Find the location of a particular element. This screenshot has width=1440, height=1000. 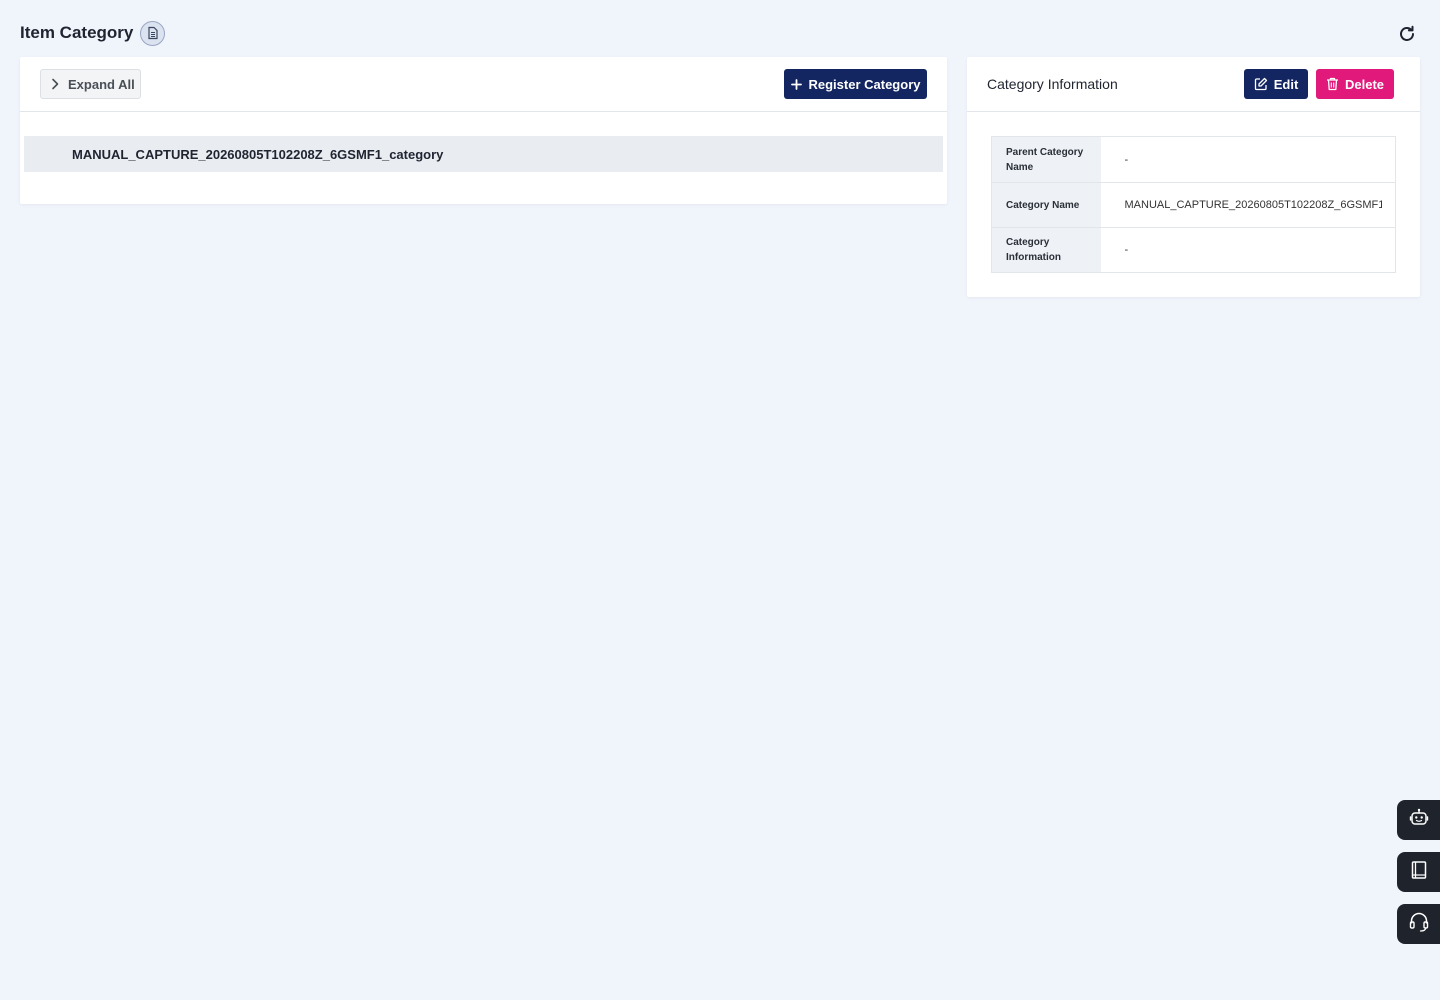

manual-book-icon is located at coordinates (1419, 872).